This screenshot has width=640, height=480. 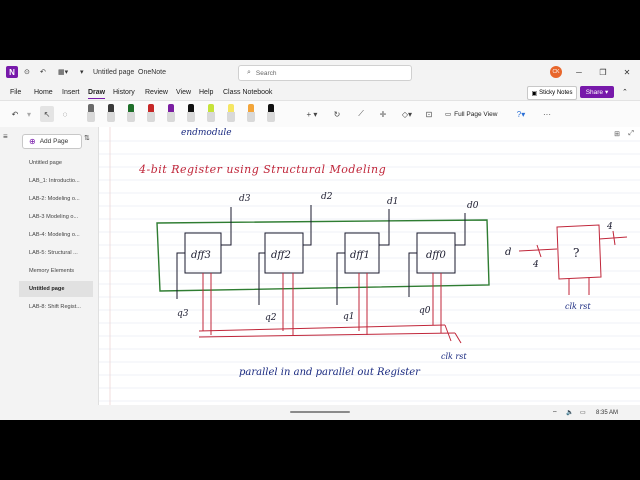 I want to click on undo-dropdown-icon: ▾, so click(x=29, y=114).